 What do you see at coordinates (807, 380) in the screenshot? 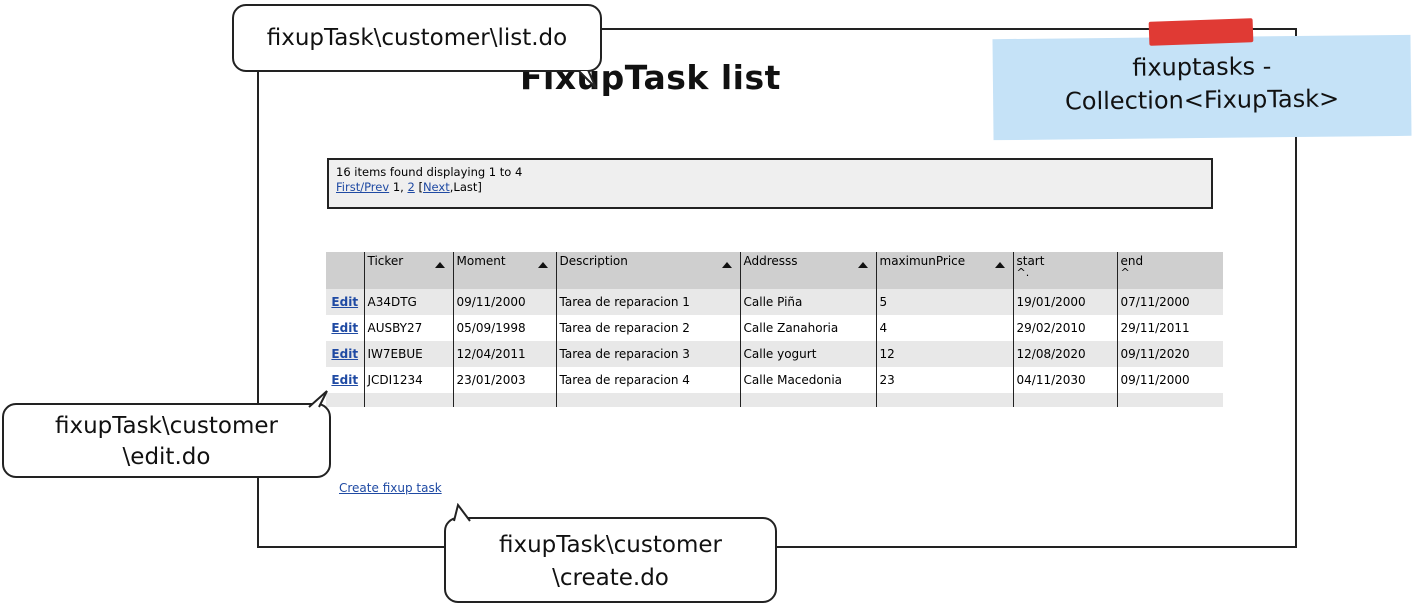
I see `cell-address: Calle Macedonia` at bounding box center [807, 380].